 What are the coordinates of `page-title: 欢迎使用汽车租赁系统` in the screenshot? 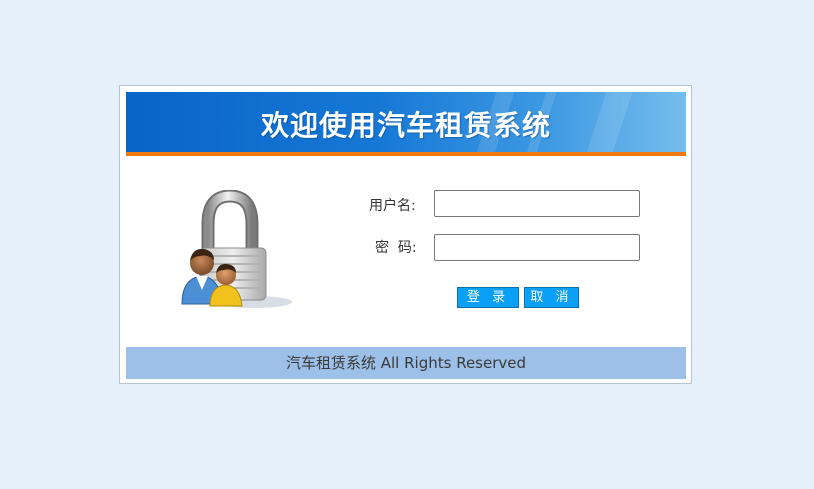 It's located at (405, 125).